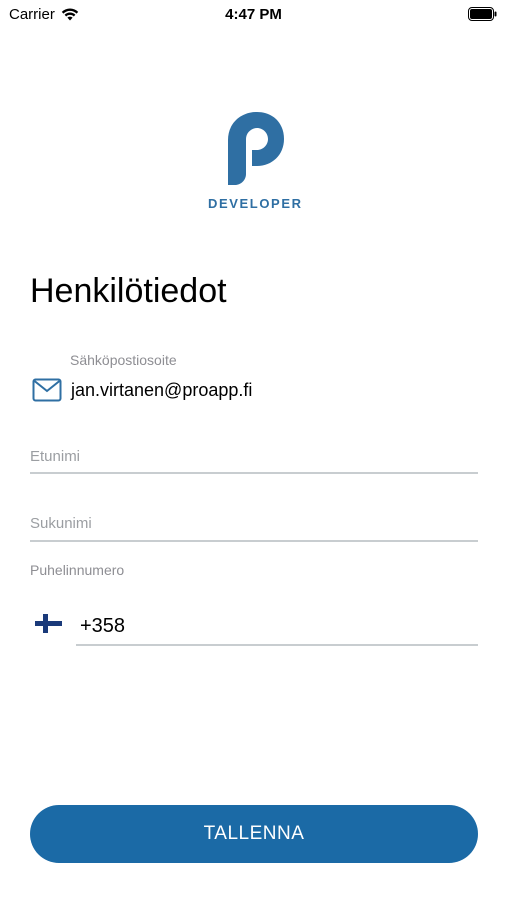 The image size is (507, 900). What do you see at coordinates (47, 390) in the screenshot?
I see `mail-icon` at bounding box center [47, 390].